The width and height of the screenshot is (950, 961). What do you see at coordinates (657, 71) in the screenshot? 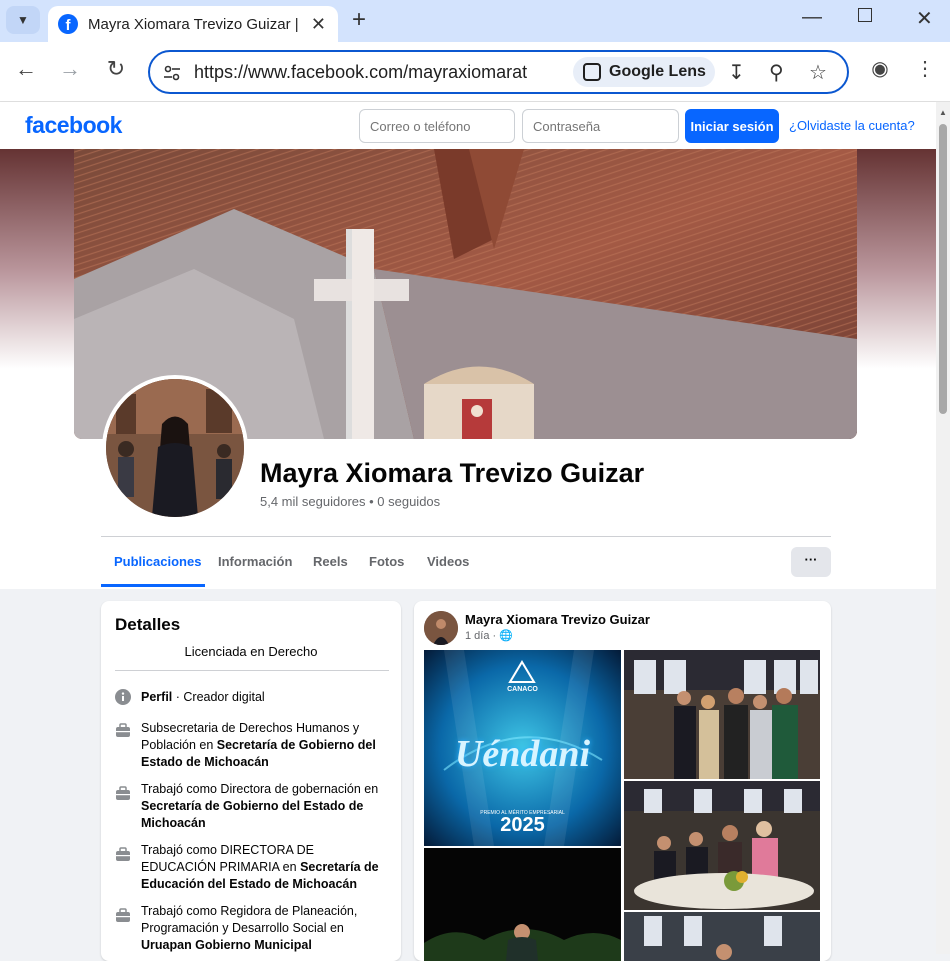
I see `lens-label: Google Lens` at bounding box center [657, 71].